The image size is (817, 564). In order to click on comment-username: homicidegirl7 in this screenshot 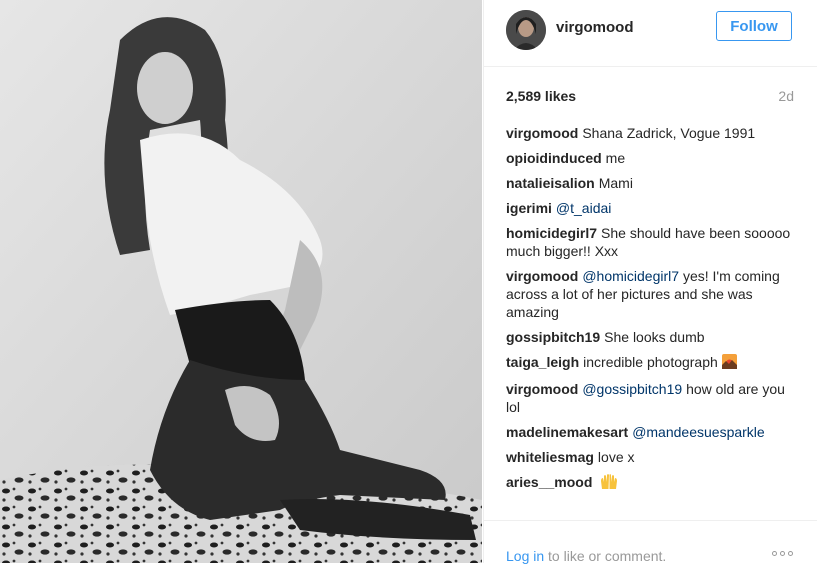, I will do `click(551, 233)`.